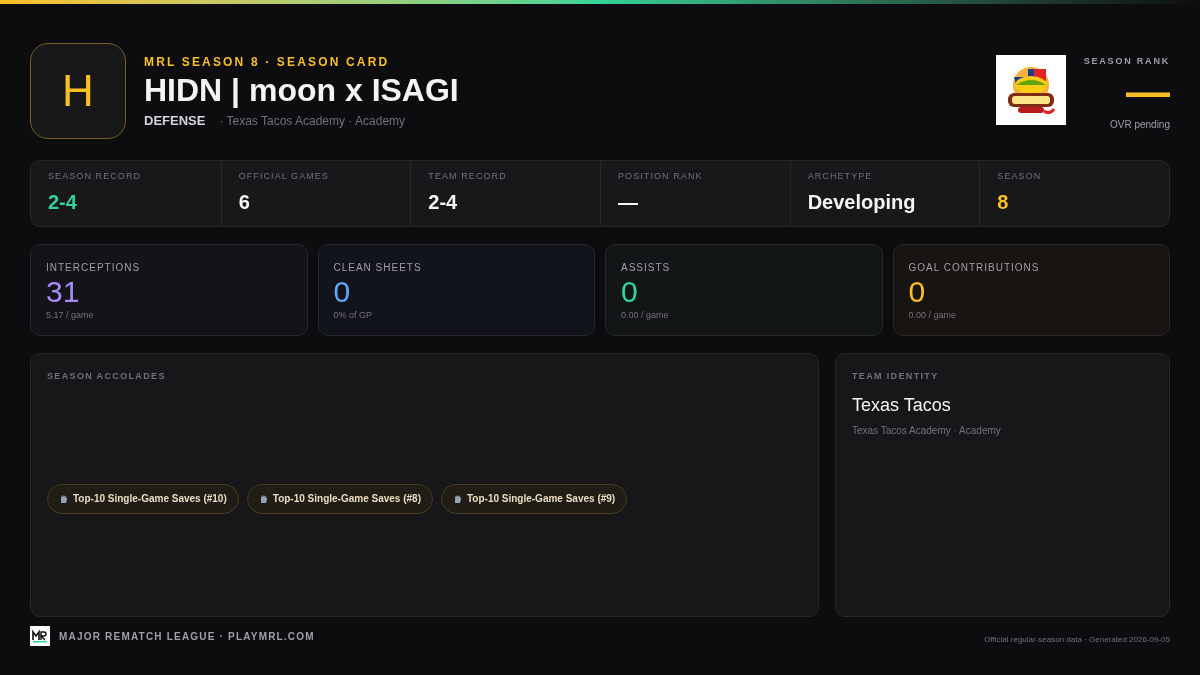 This screenshot has height=675, width=1200. Describe the element at coordinates (1139, 124) in the screenshot. I see `rank-note: OVR pending` at that location.